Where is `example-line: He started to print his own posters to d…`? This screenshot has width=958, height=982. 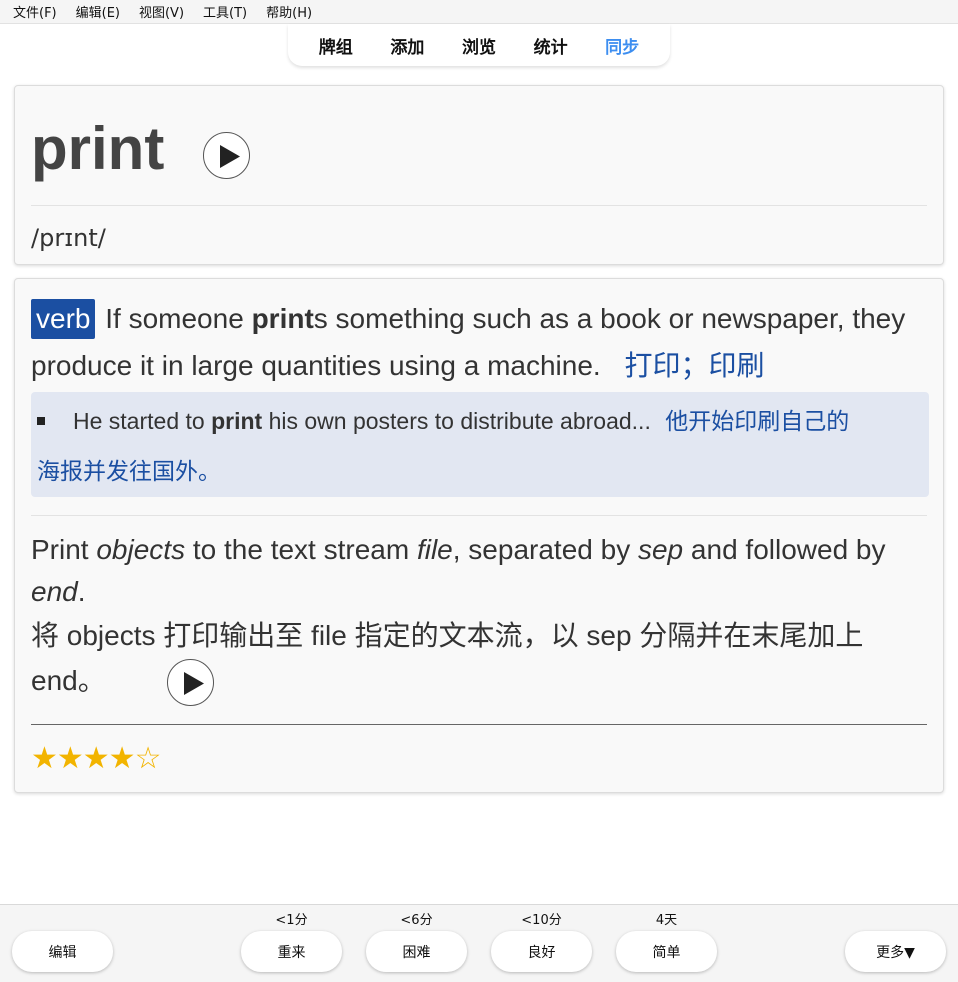
example-line: He started to print his own posters to d… is located at coordinates (461, 421).